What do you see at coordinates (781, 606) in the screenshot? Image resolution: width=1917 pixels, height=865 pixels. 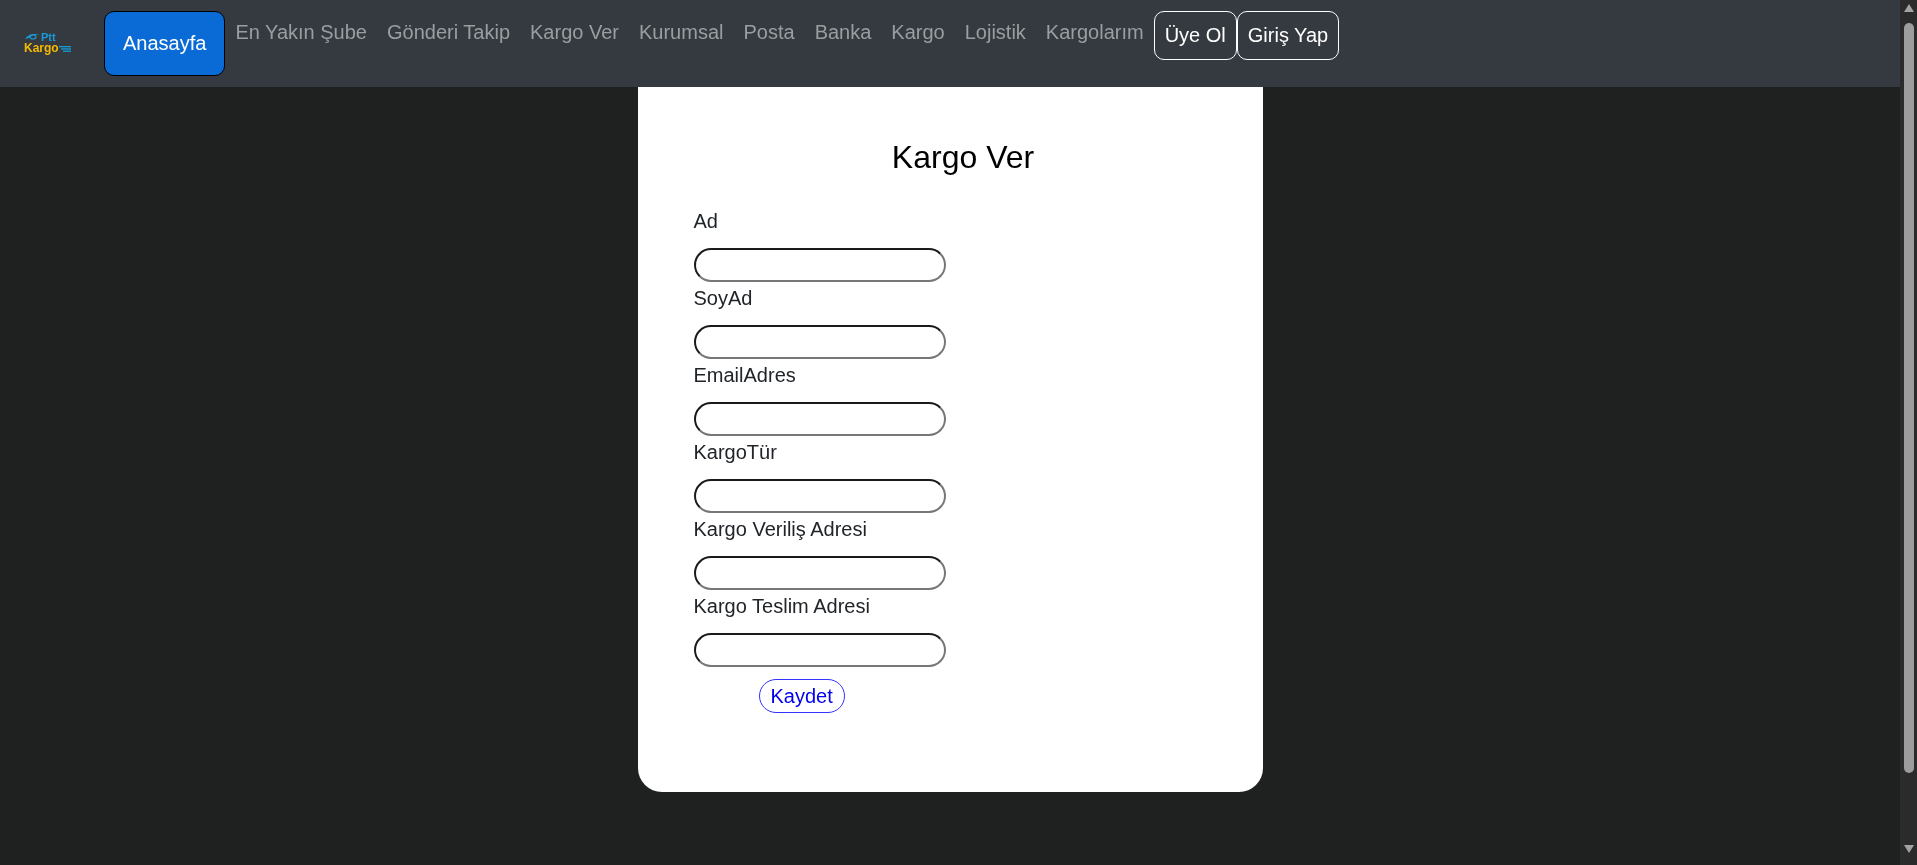 I see `field-label: Kargo Teslim Adresi` at bounding box center [781, 606].